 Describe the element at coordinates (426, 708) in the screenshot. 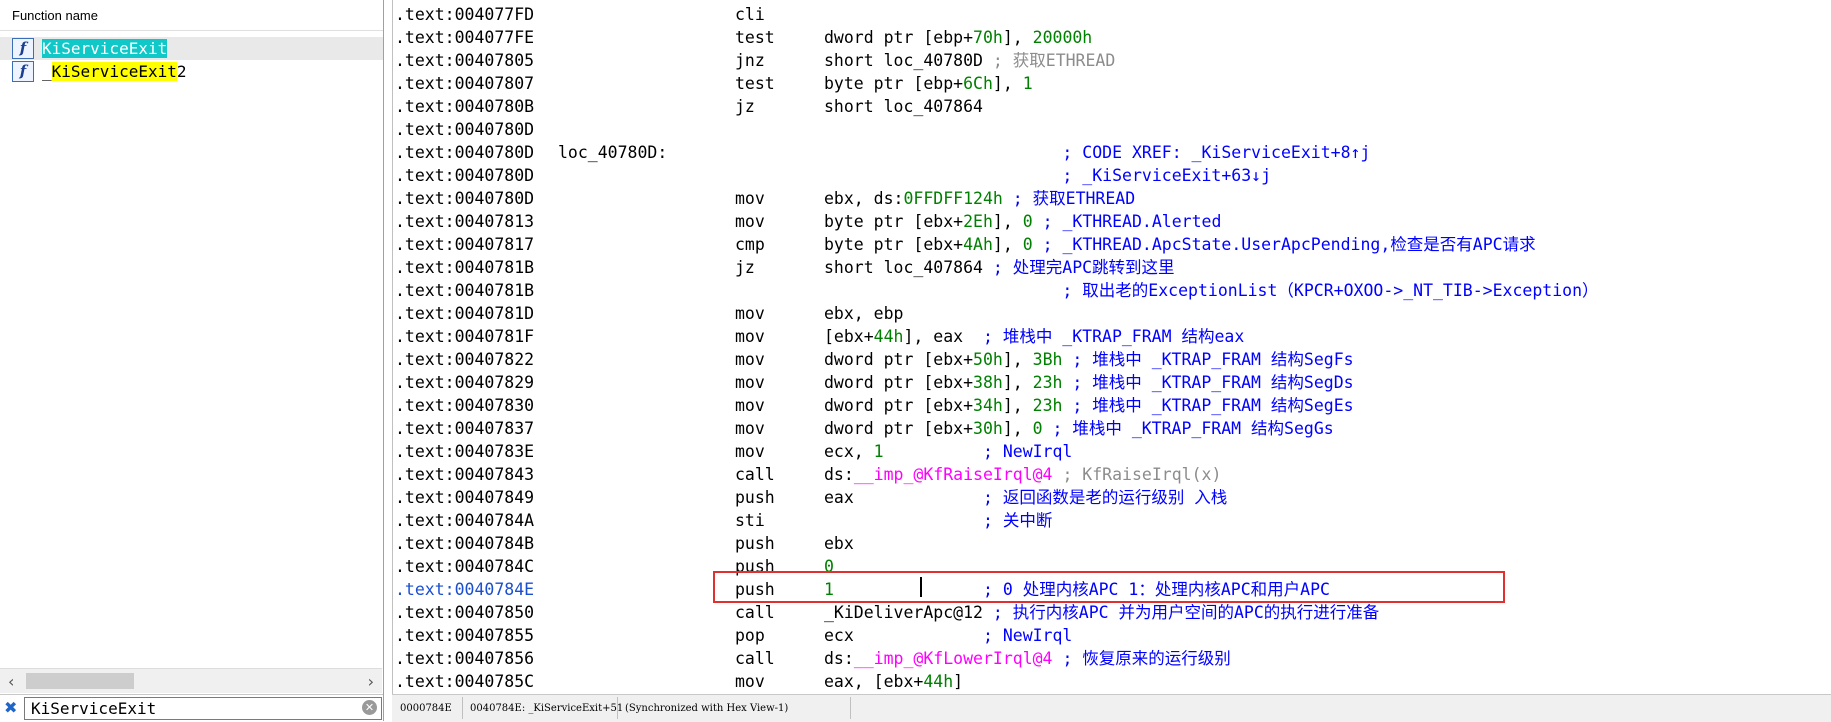

I see `status-offset: 0000784E` at that location.